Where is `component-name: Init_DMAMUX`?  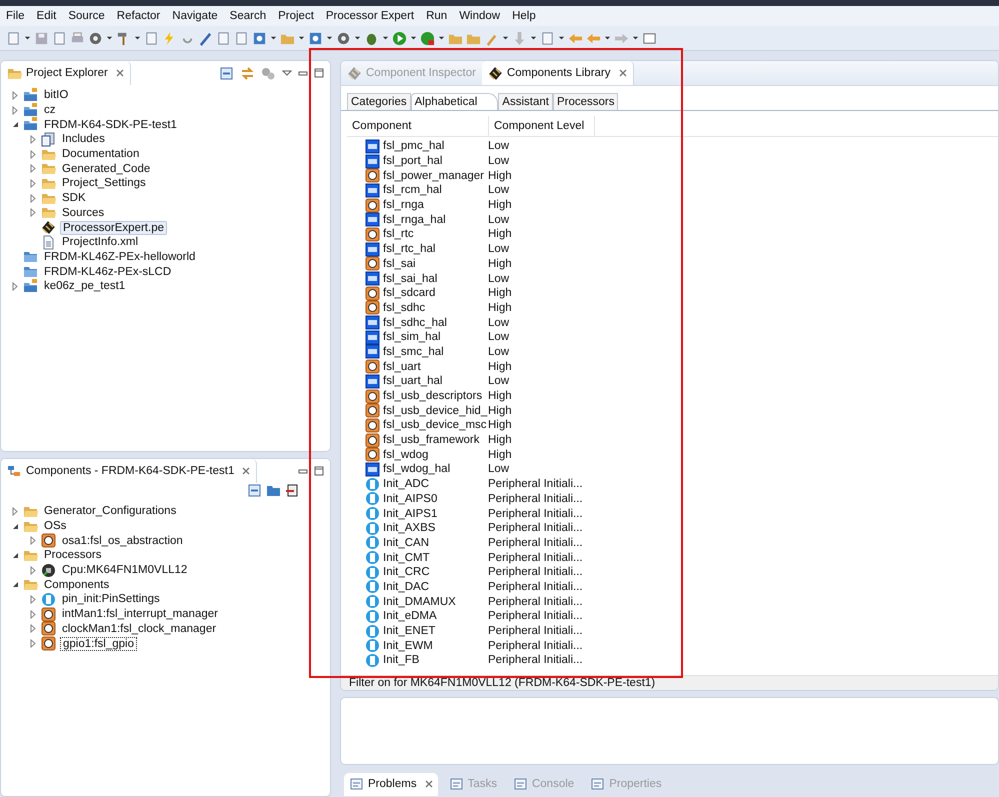 component-name: Init_DMAMUX is located at coordinates (419, 602).